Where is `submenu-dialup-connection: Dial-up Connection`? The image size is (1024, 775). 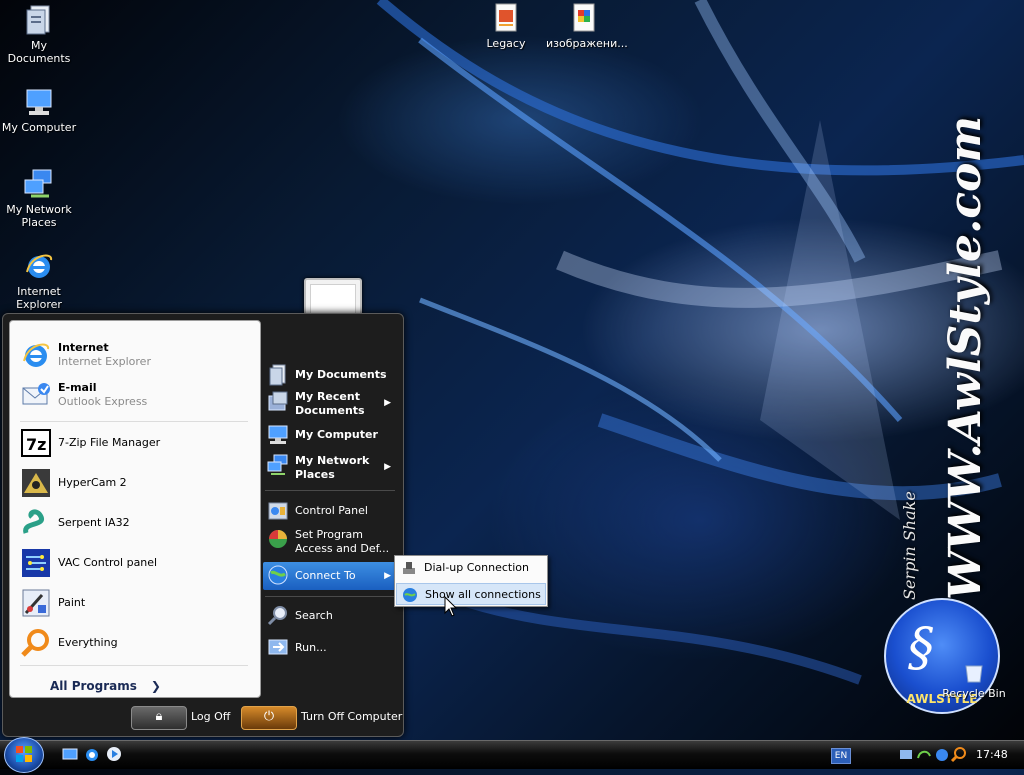 submenu-dialup-connection: Dial-up Connection is located at coordinates (471, 568).